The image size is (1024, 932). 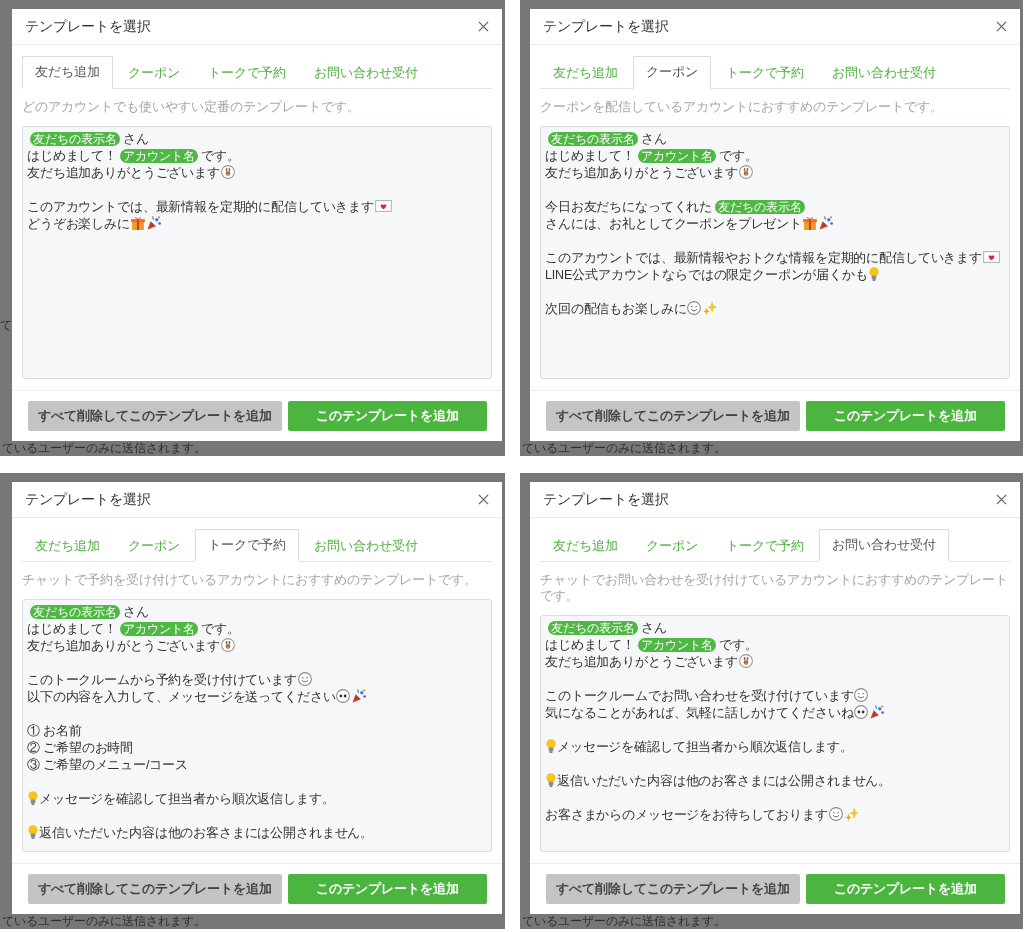 I want to click on message-text: このアカウントでは、最新情報やおトクな情報を定期的に配信していきます, so click(x=763, y=258).